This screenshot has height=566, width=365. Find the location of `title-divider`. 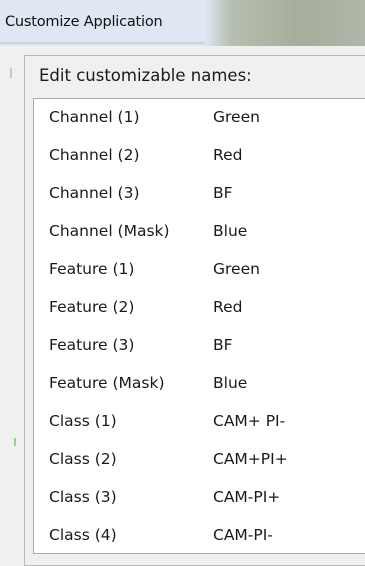

title-divider is located at coordinates (102, 43).